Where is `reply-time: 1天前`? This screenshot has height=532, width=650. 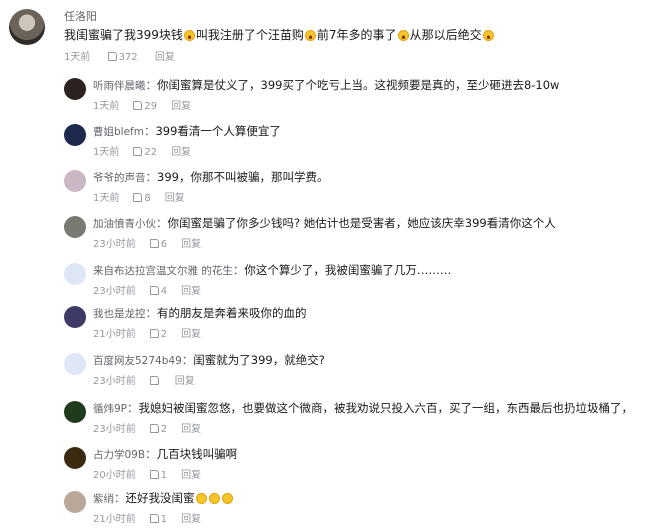 reply-time: 1天前 is located at coordinates (106, 106).